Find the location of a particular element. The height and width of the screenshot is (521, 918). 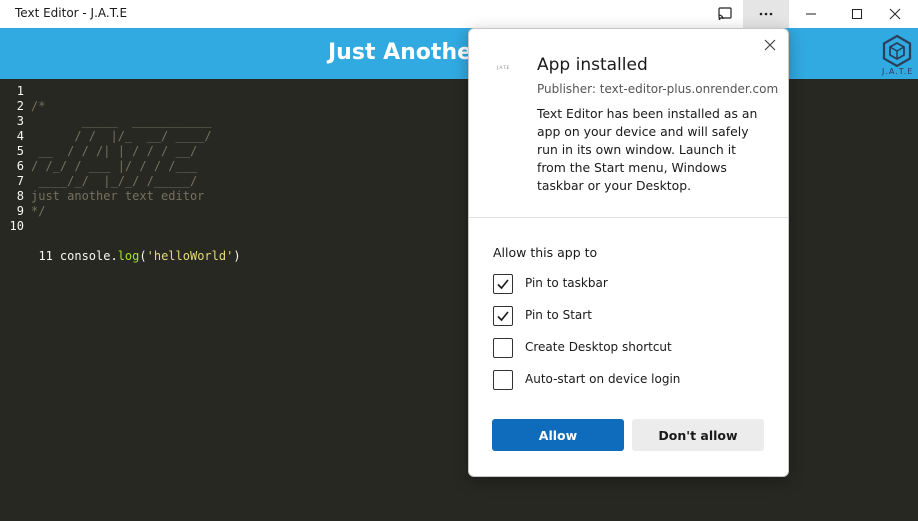

option-label: Create Desktop shortcut is located at coordinates (598, 347).